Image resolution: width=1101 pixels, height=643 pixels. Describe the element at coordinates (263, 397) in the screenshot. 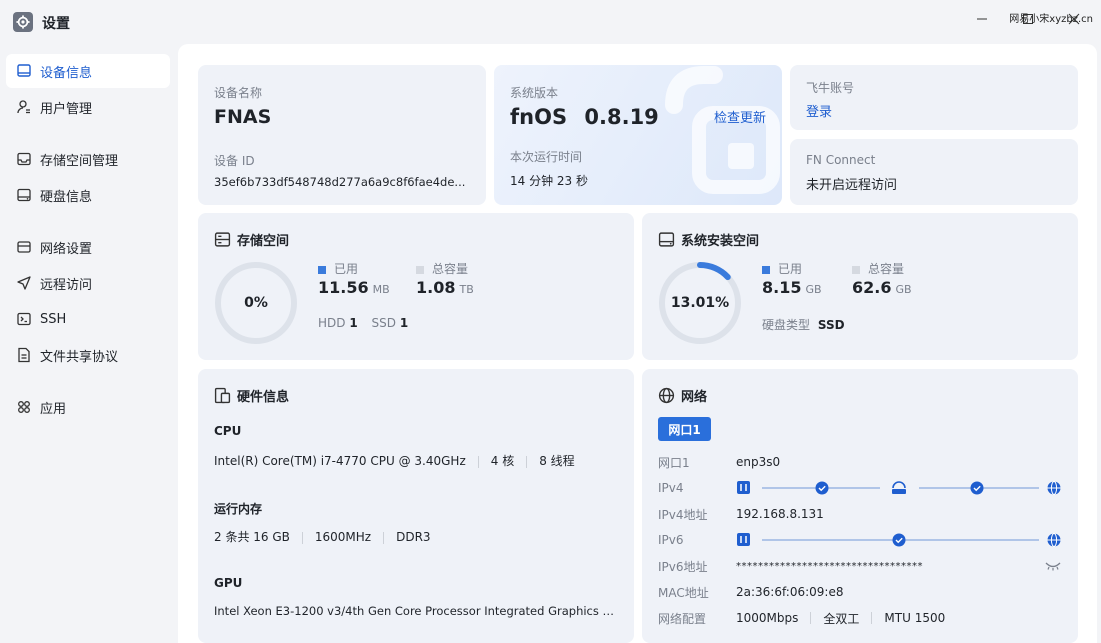

I see `hardware-title: 硬件信息` at that location.